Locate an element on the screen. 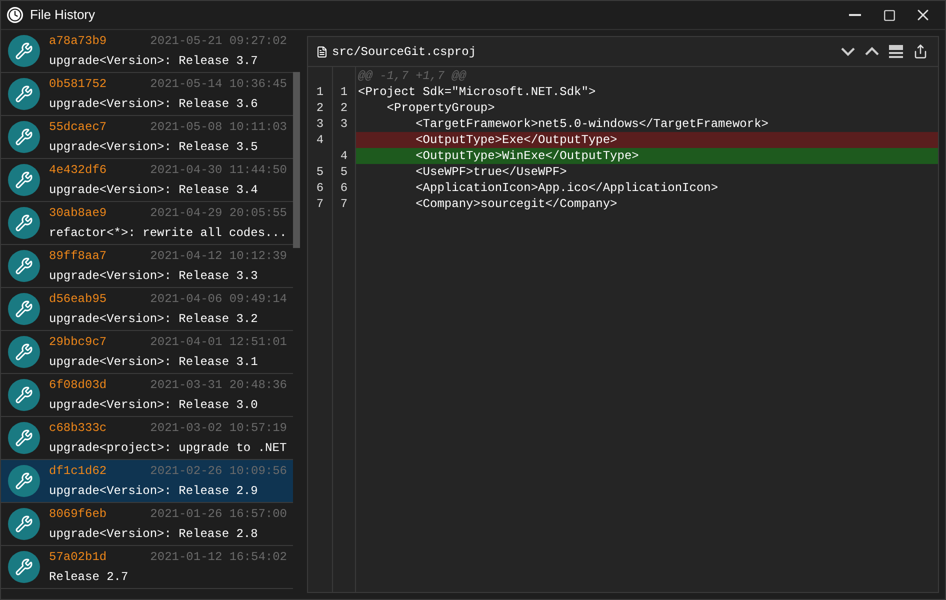 The height and width of the screenshot is (600, 946). file-icon is located at coordinates (322, 52).